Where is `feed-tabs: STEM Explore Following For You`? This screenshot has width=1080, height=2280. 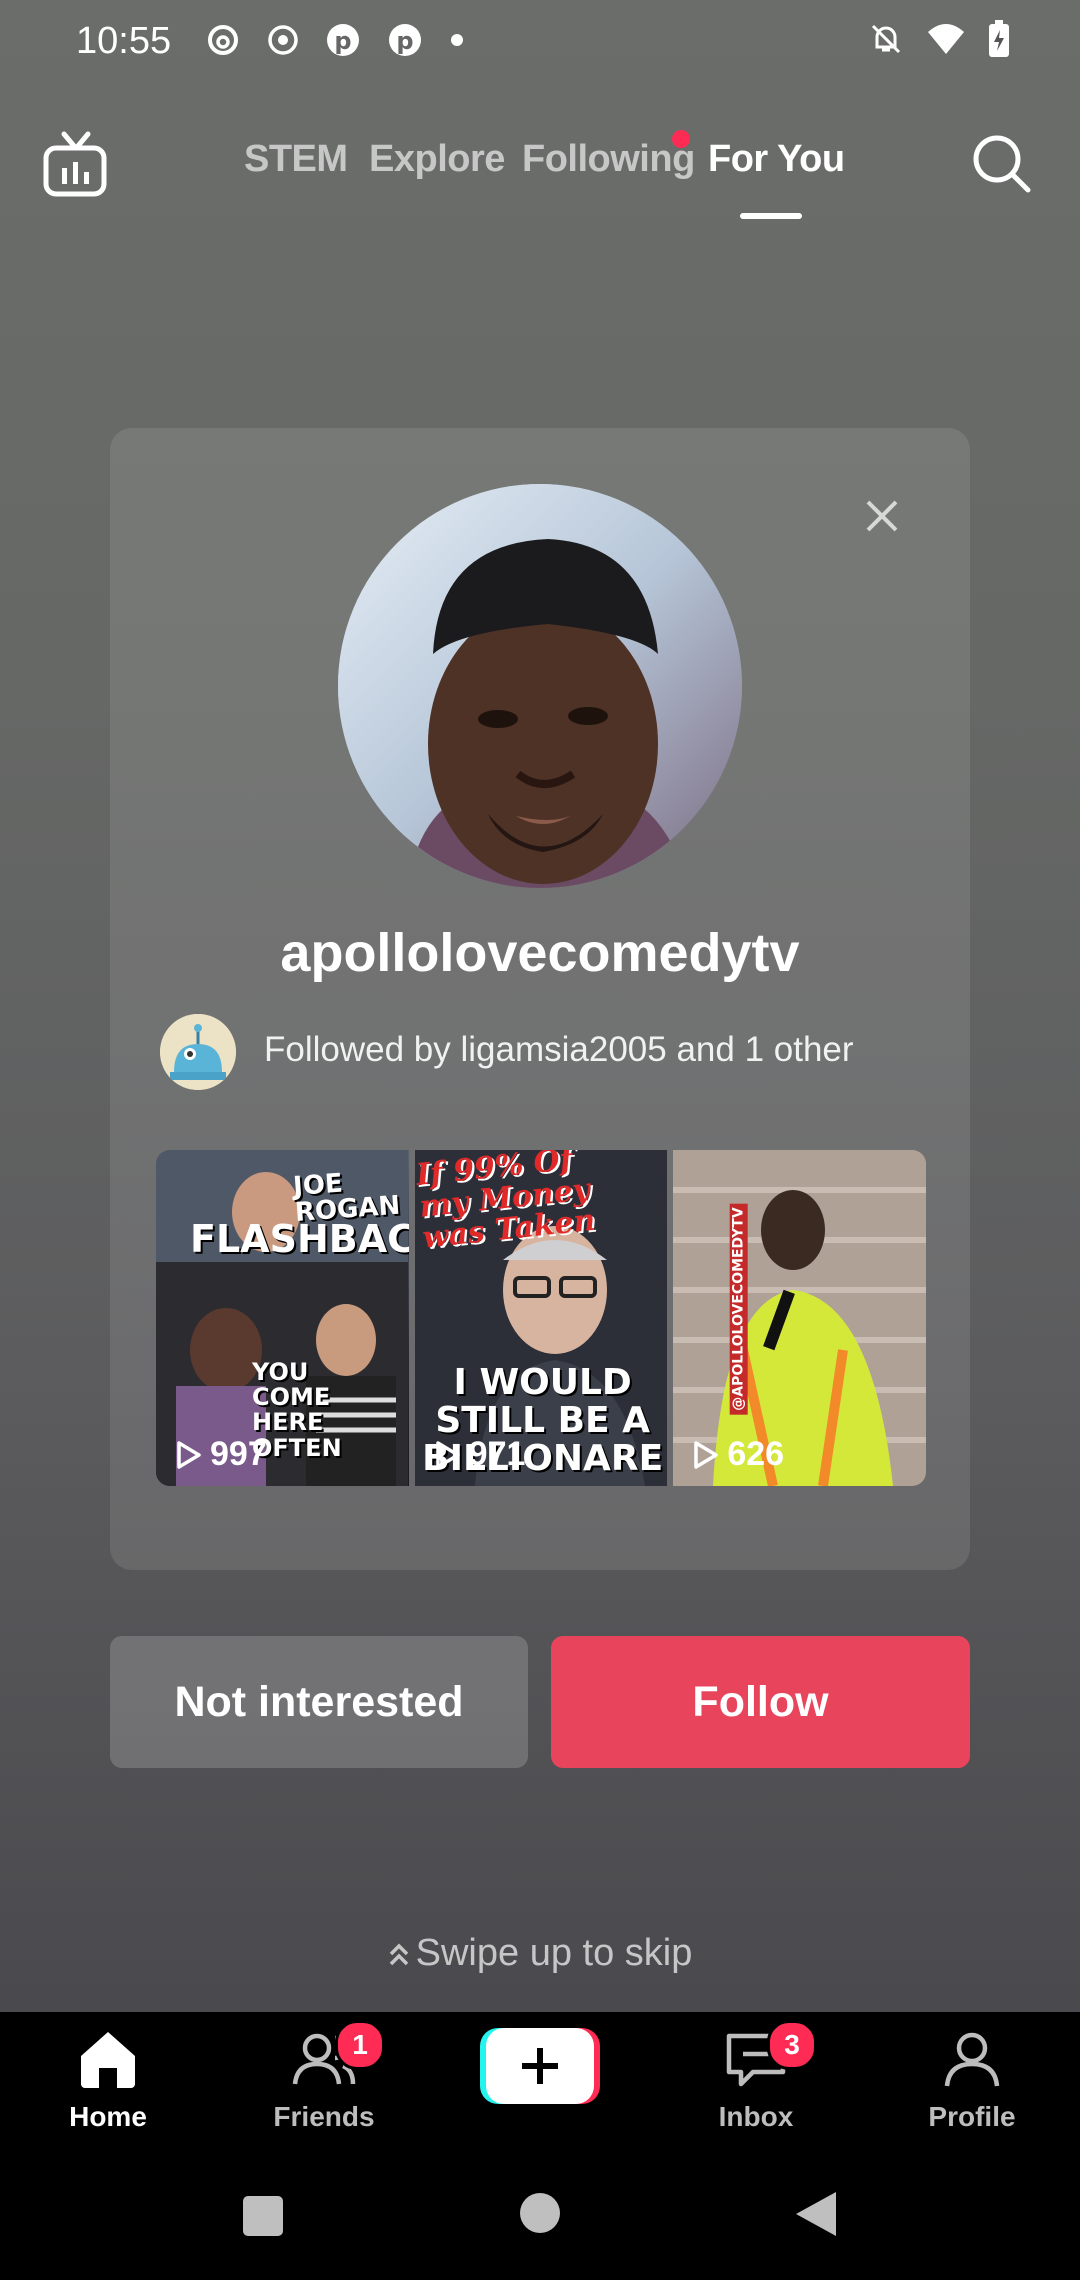
feed-tabs: STEM Explore Following For You is located at coordinates (540, 168).